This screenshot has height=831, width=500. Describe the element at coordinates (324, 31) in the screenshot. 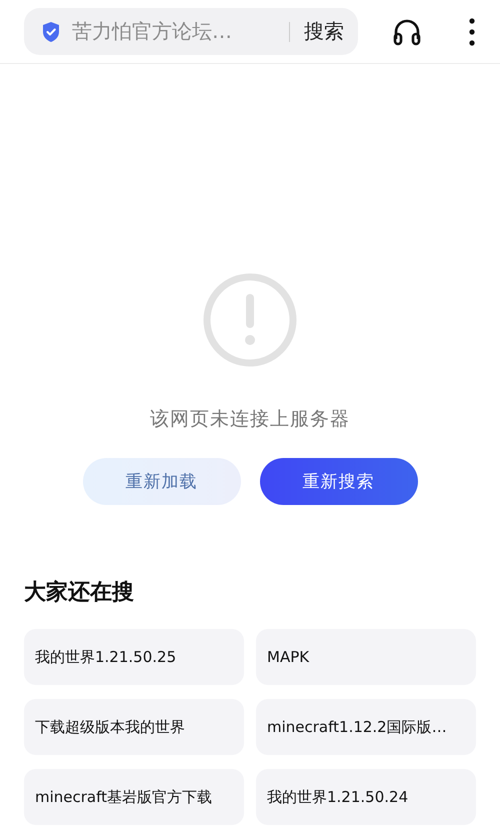

I see `search-button: 搜索` at that location.